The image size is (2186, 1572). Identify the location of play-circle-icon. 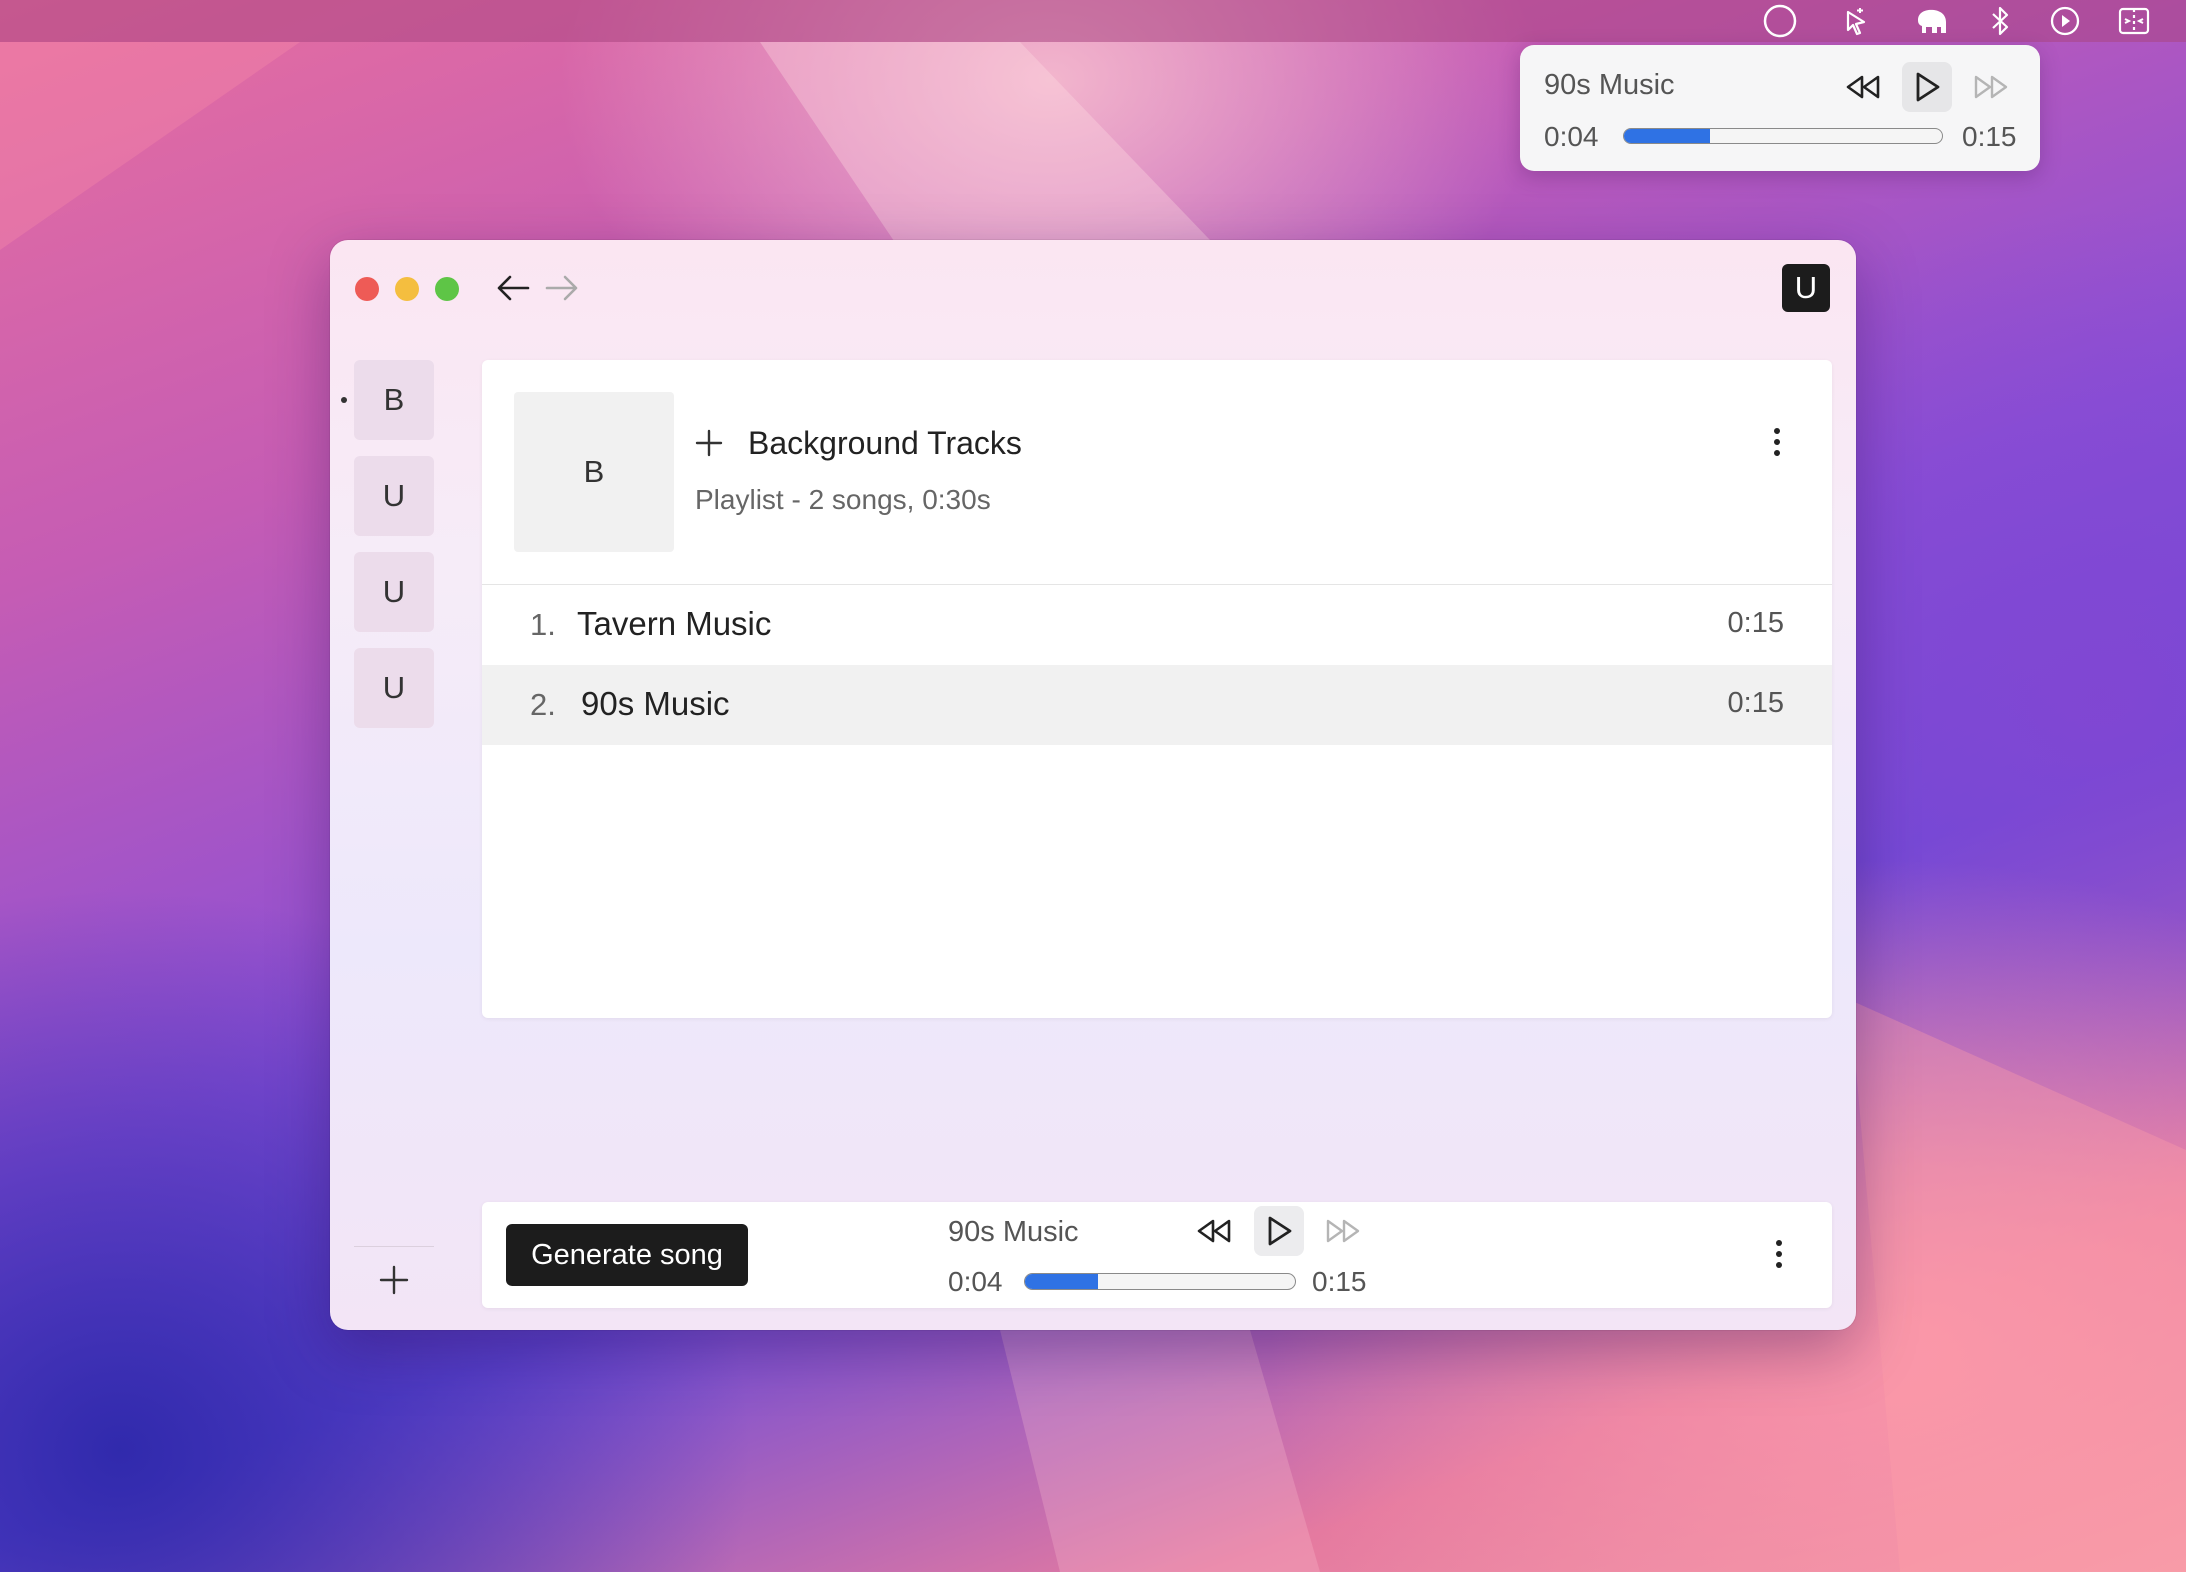
(2065, 21).